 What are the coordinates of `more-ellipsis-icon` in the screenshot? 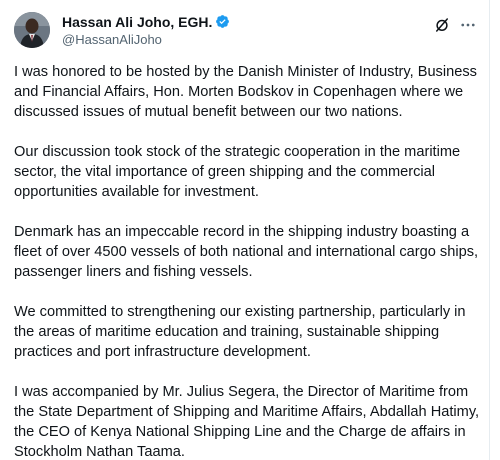 It's located at (468, 25).